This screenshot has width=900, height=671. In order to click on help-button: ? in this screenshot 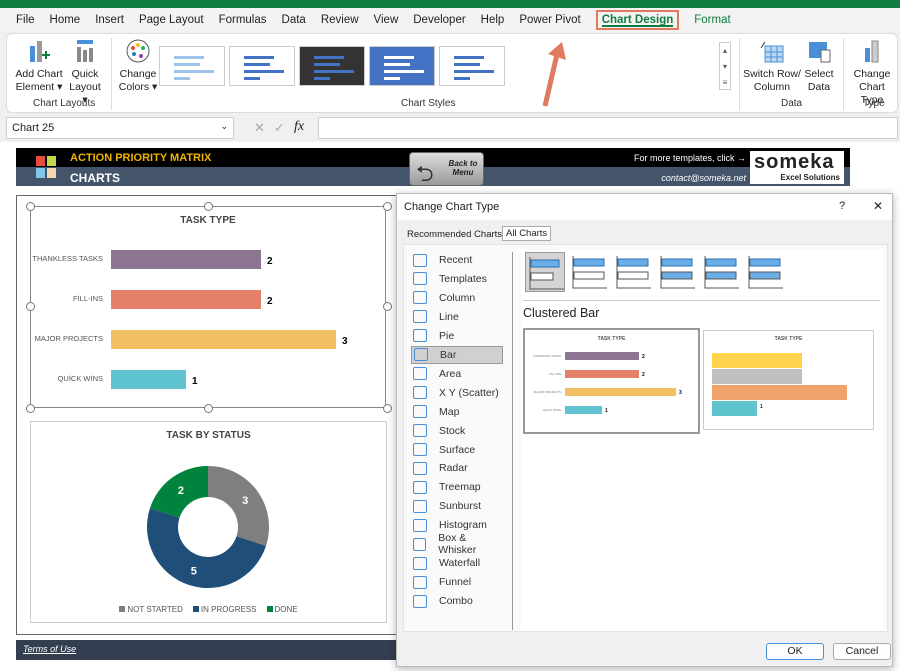, I will do `click(842, 206)`.